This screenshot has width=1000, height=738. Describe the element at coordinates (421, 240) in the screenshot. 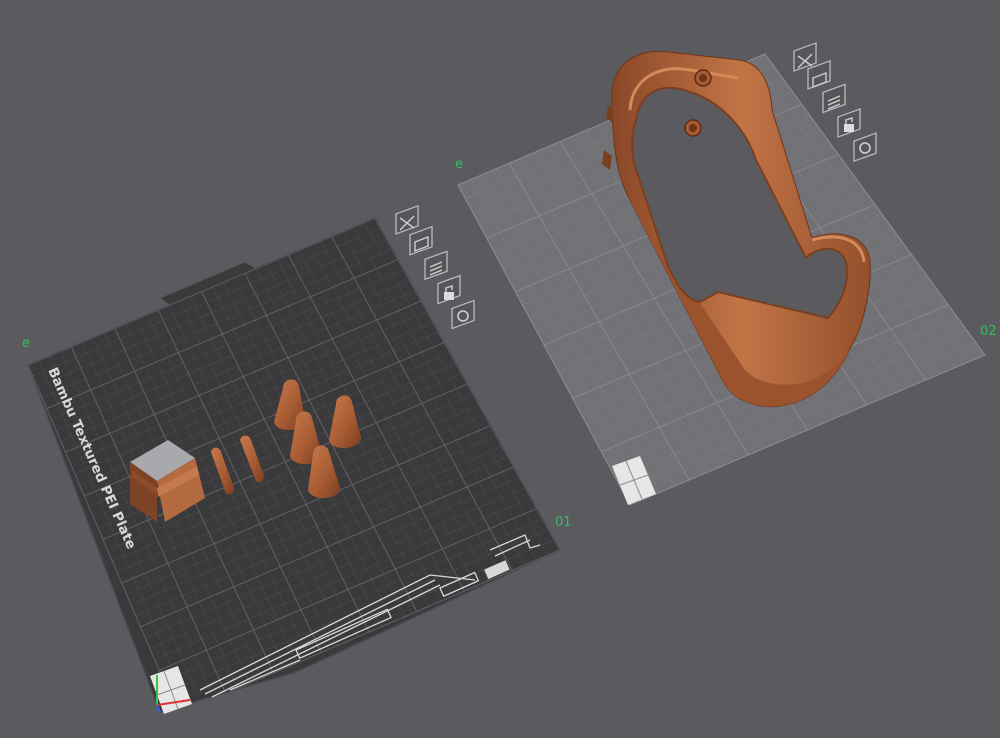

I see `plate-1-arrange-icon` at that location.